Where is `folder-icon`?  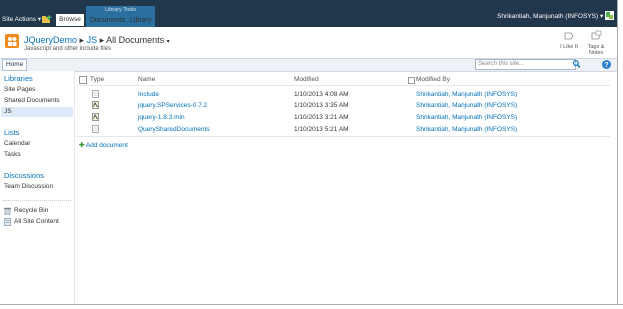
folder-icon is located at coordinates (95, 94).